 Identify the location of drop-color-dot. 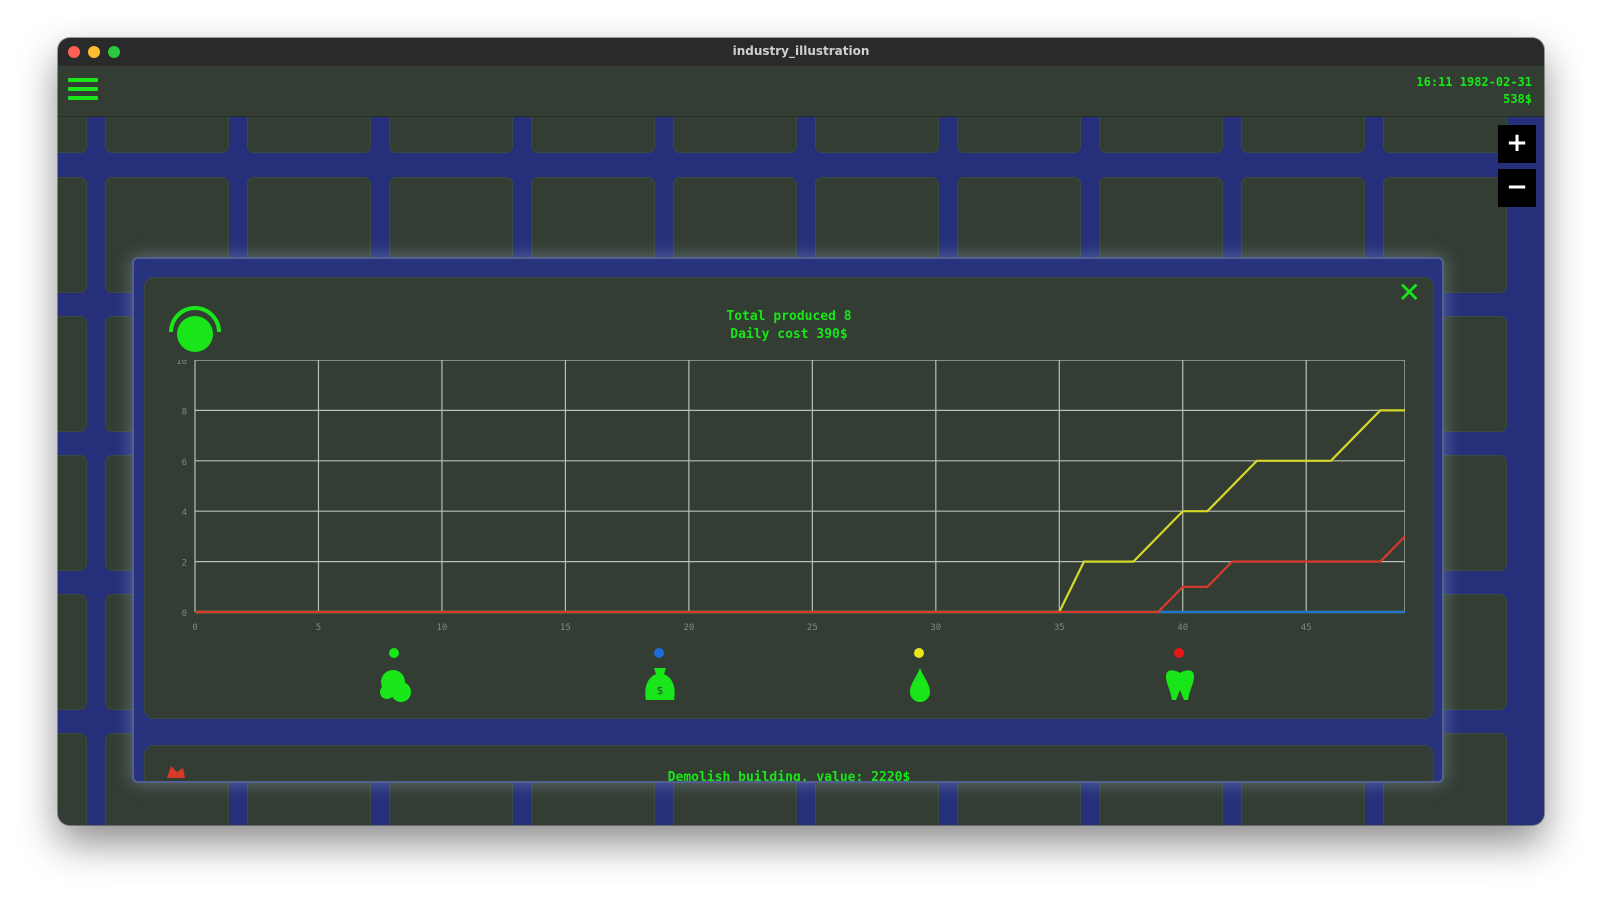
(919, 653).